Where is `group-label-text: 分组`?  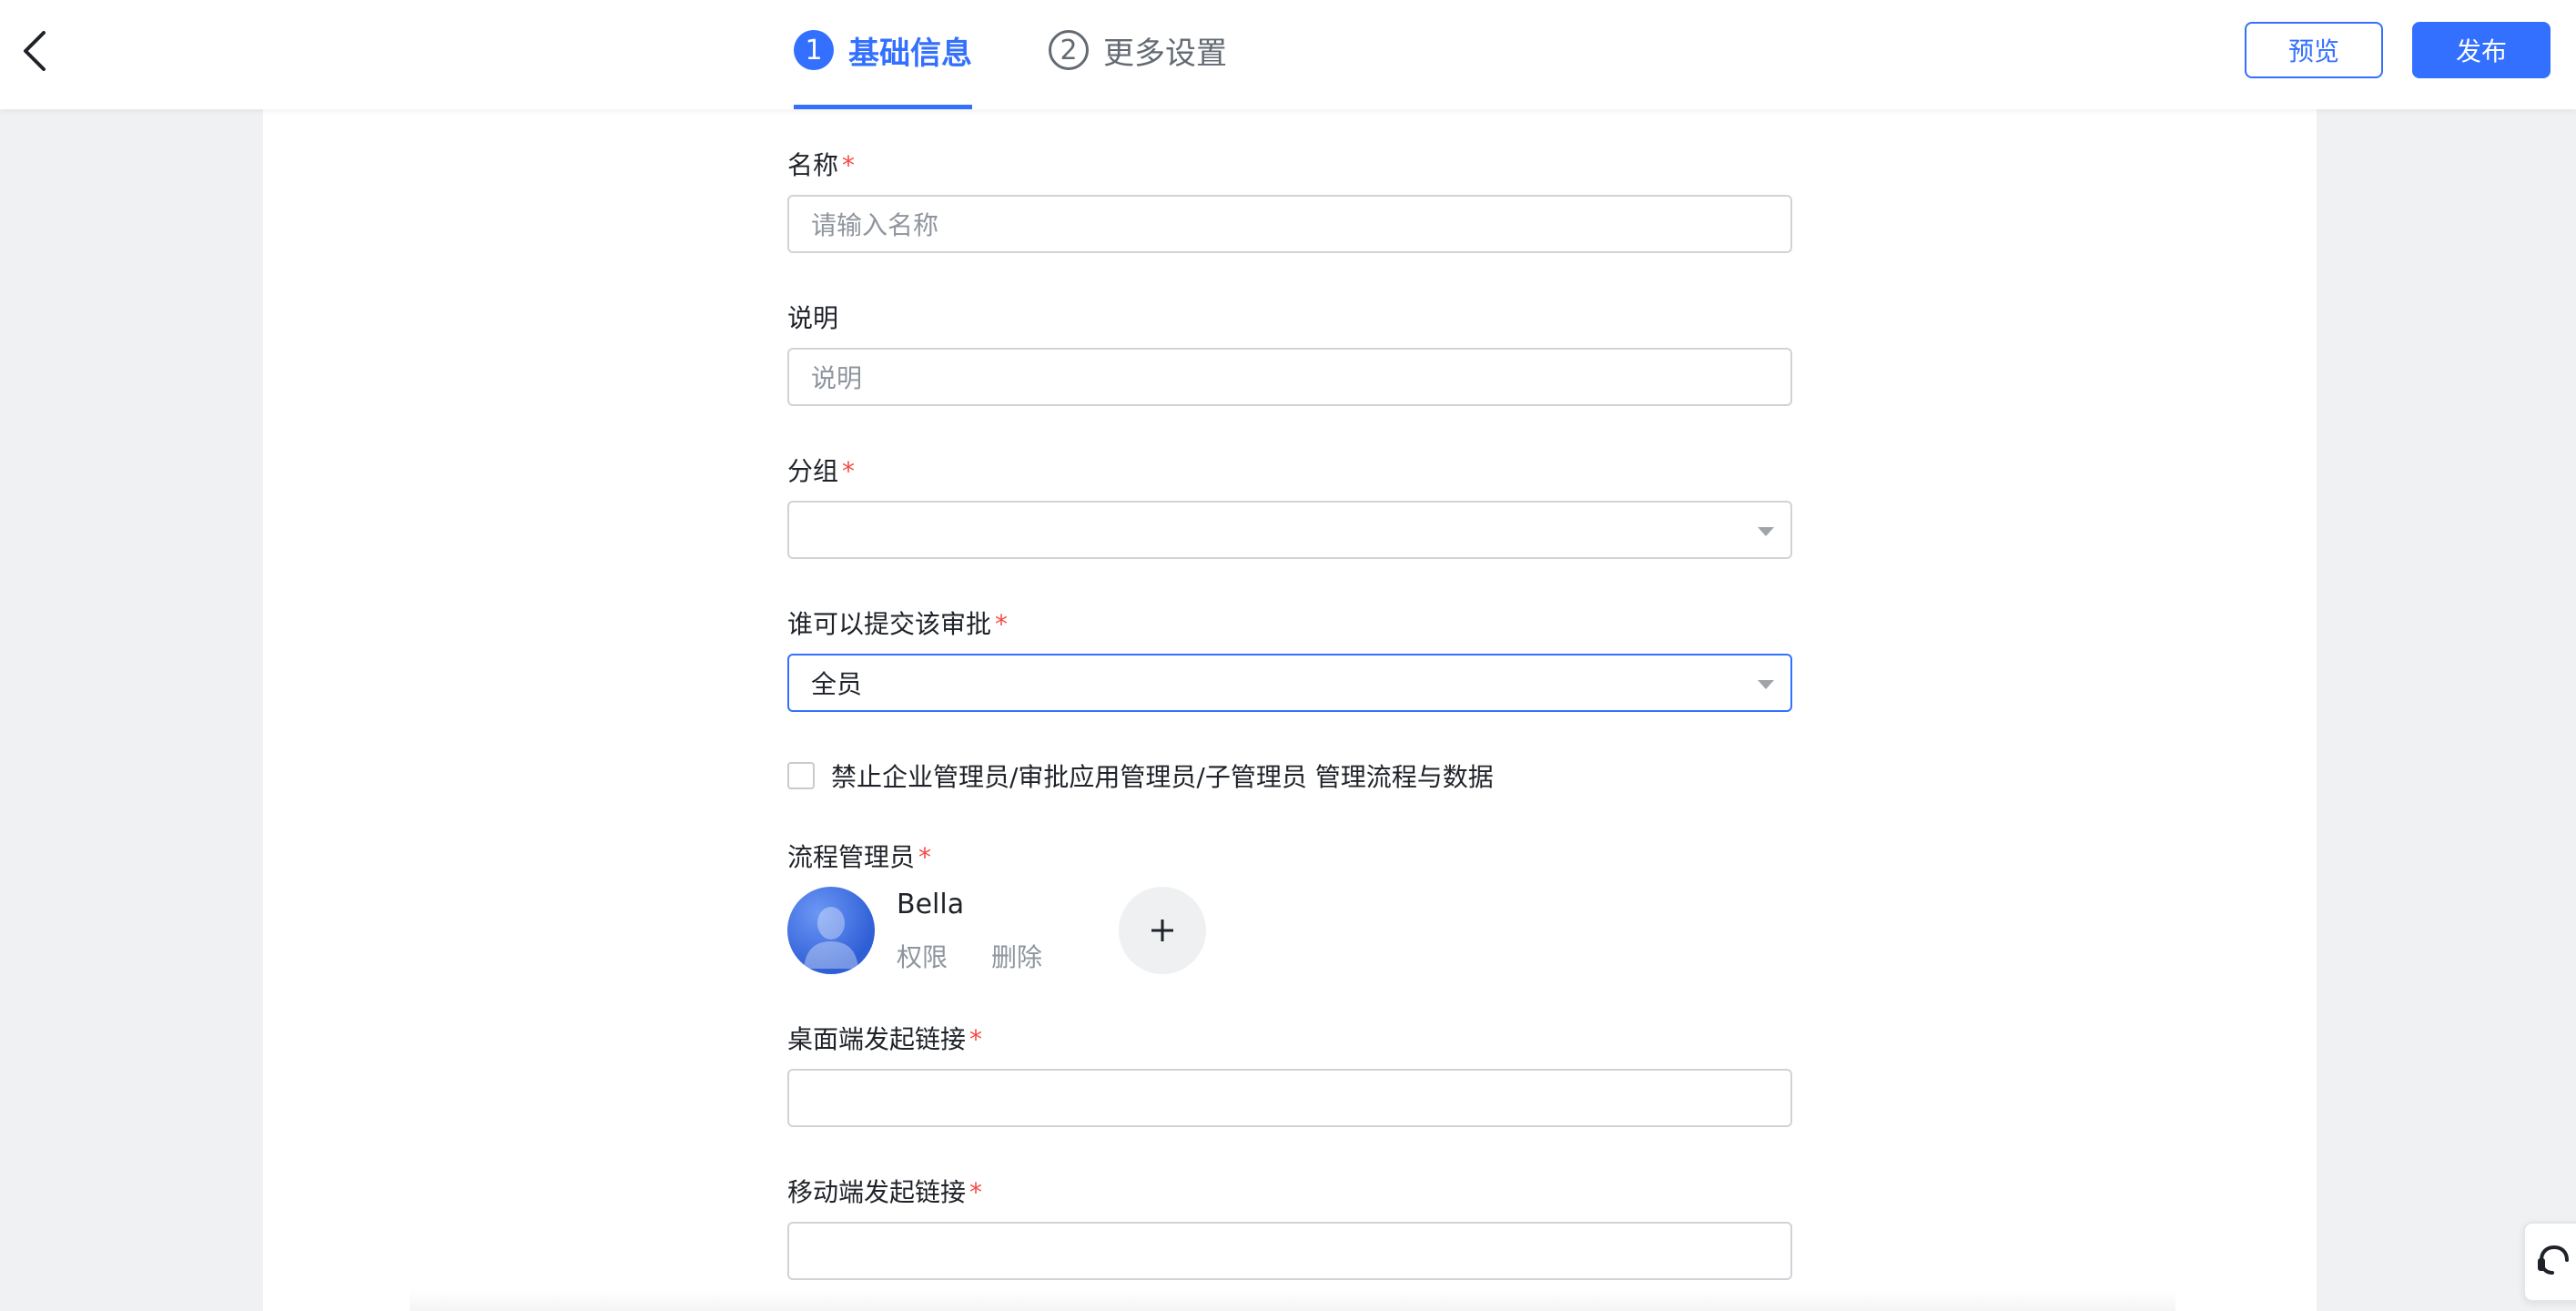 group-label-text: 分组 is located at coordinates (813, 471).